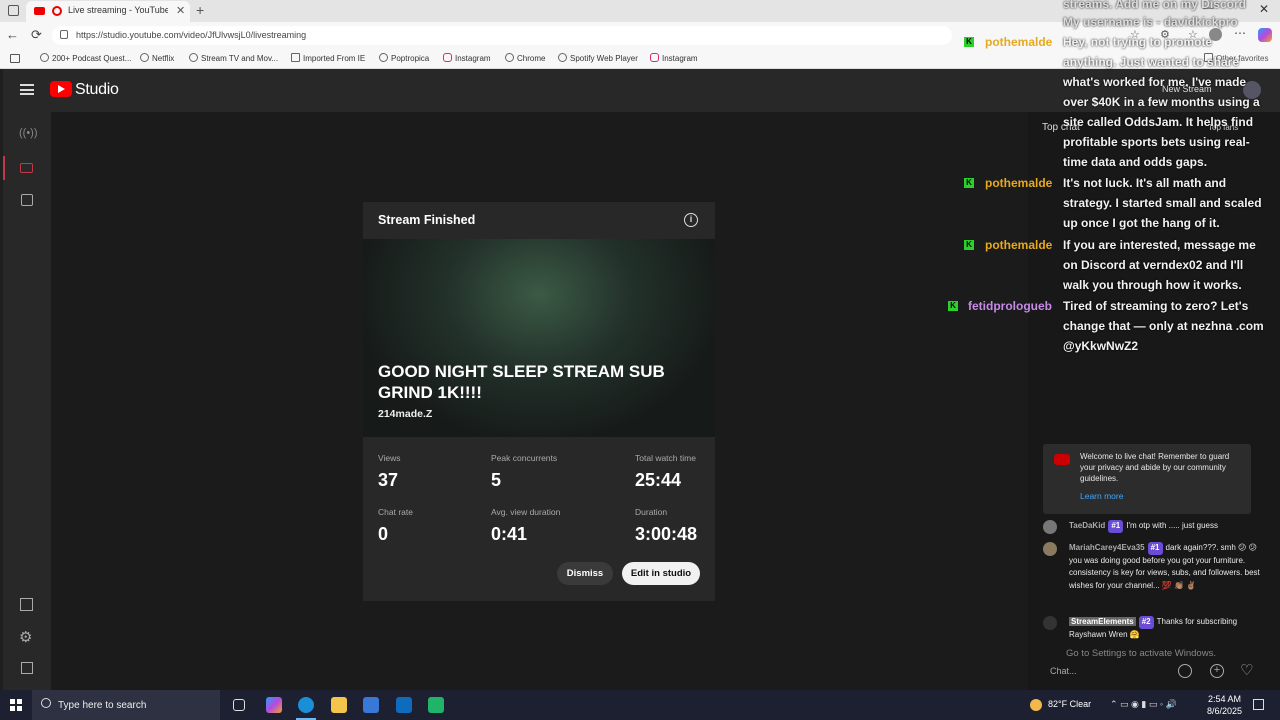 The width and height of the screenshot is (1280, 720). I want to click on bookmark-icon, so click(44, 57).